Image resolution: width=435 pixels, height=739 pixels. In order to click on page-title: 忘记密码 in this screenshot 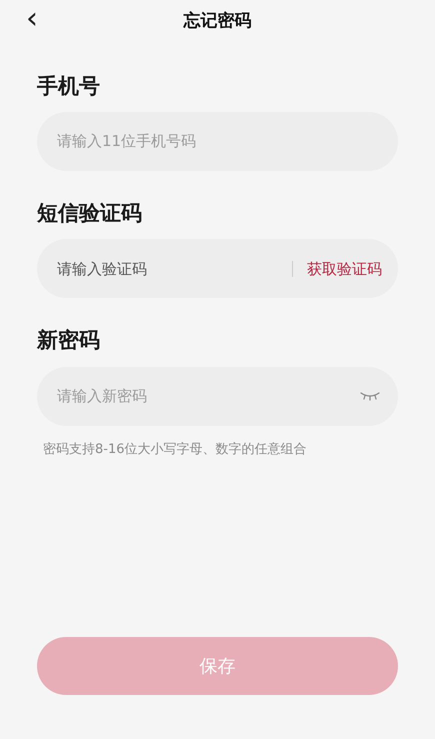, I will do `click(218, 22)`.